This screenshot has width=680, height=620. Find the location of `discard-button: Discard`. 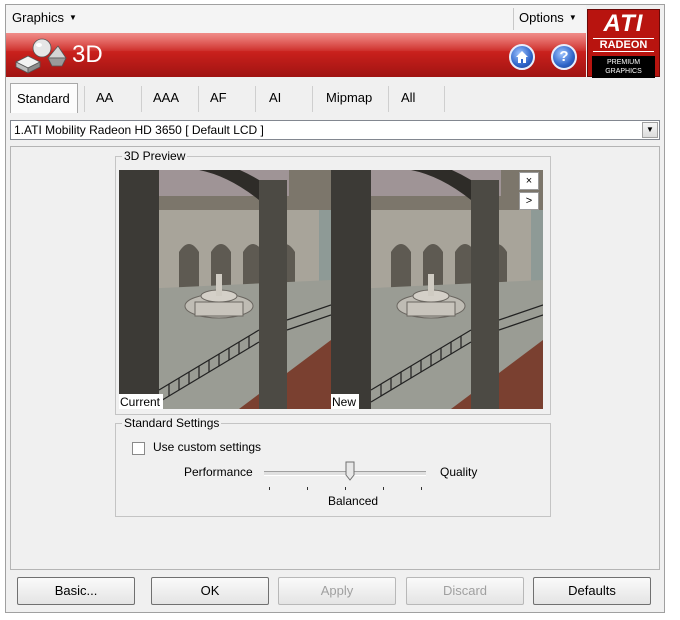

discard-button: Discard is located at coordinates (465, 591).